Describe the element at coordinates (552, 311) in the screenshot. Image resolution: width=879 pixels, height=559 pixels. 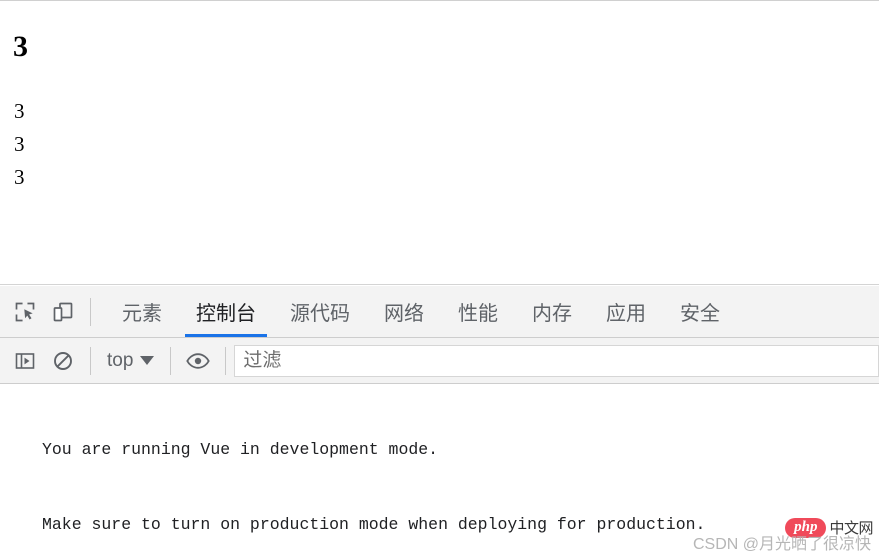
I see `tab-memory: 内存` at that location.